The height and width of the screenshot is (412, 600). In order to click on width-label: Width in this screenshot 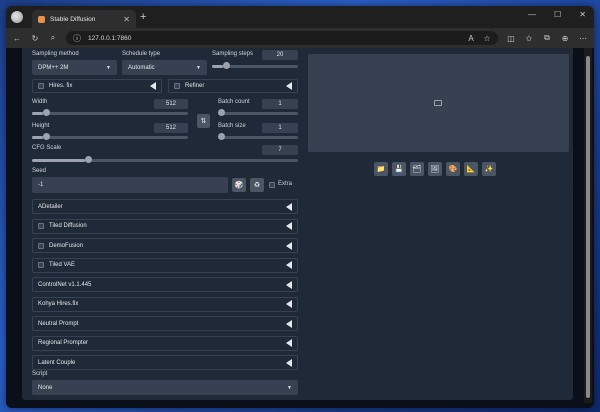, I will do `click(40, 102)`.